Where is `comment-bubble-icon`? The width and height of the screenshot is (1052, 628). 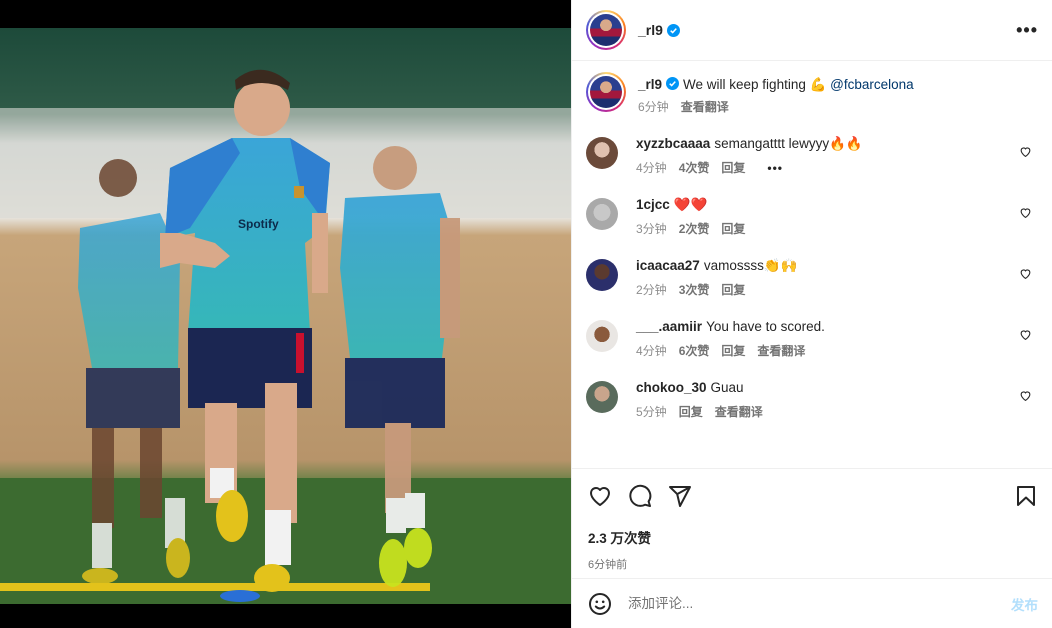 comment-bubble-icon is located at coordinates (640, 496).